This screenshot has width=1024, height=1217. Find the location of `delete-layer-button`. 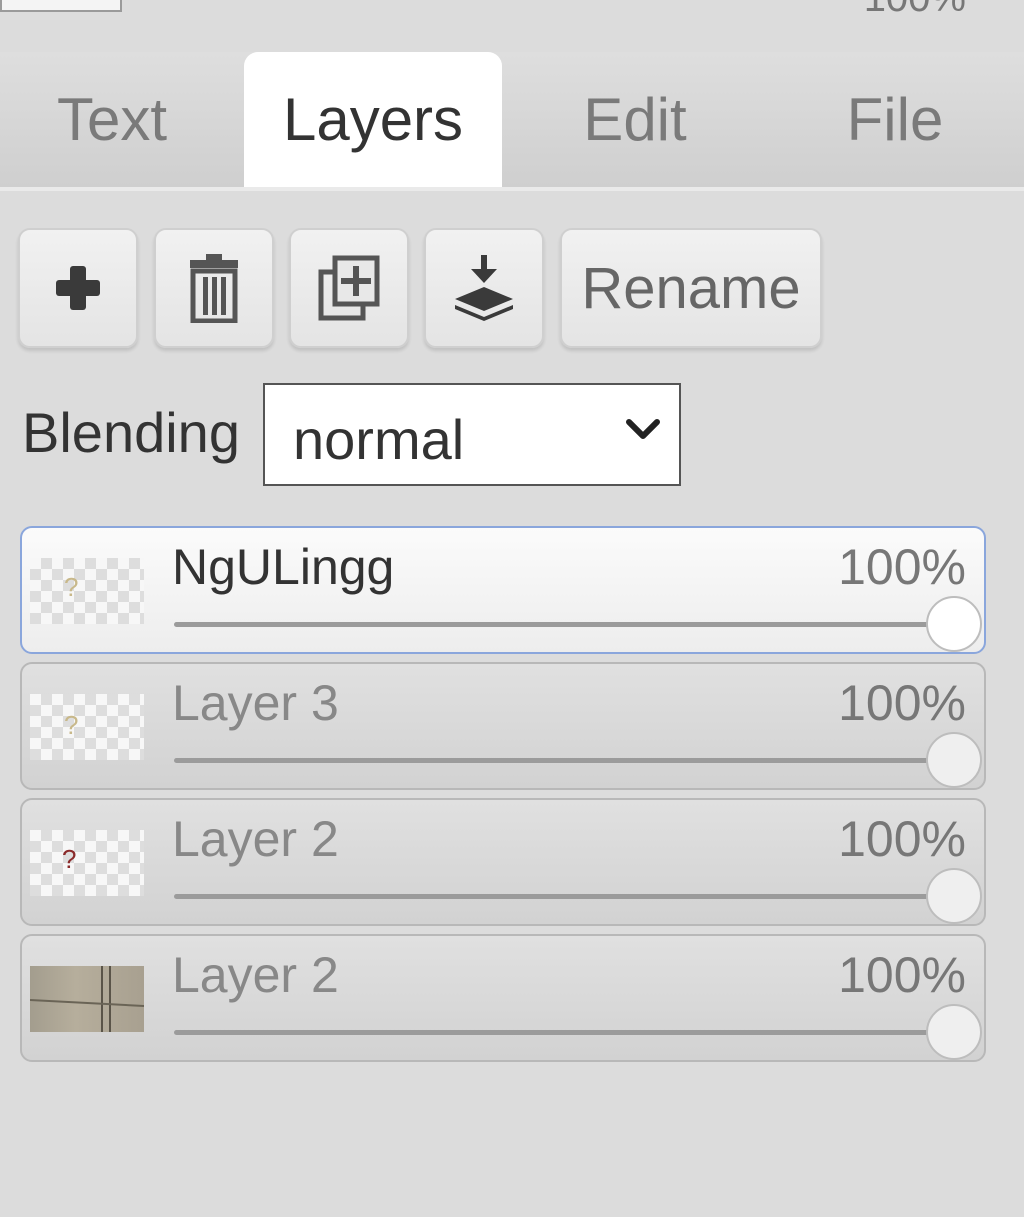

delete-layer-button is located at coordinates (214, 288).